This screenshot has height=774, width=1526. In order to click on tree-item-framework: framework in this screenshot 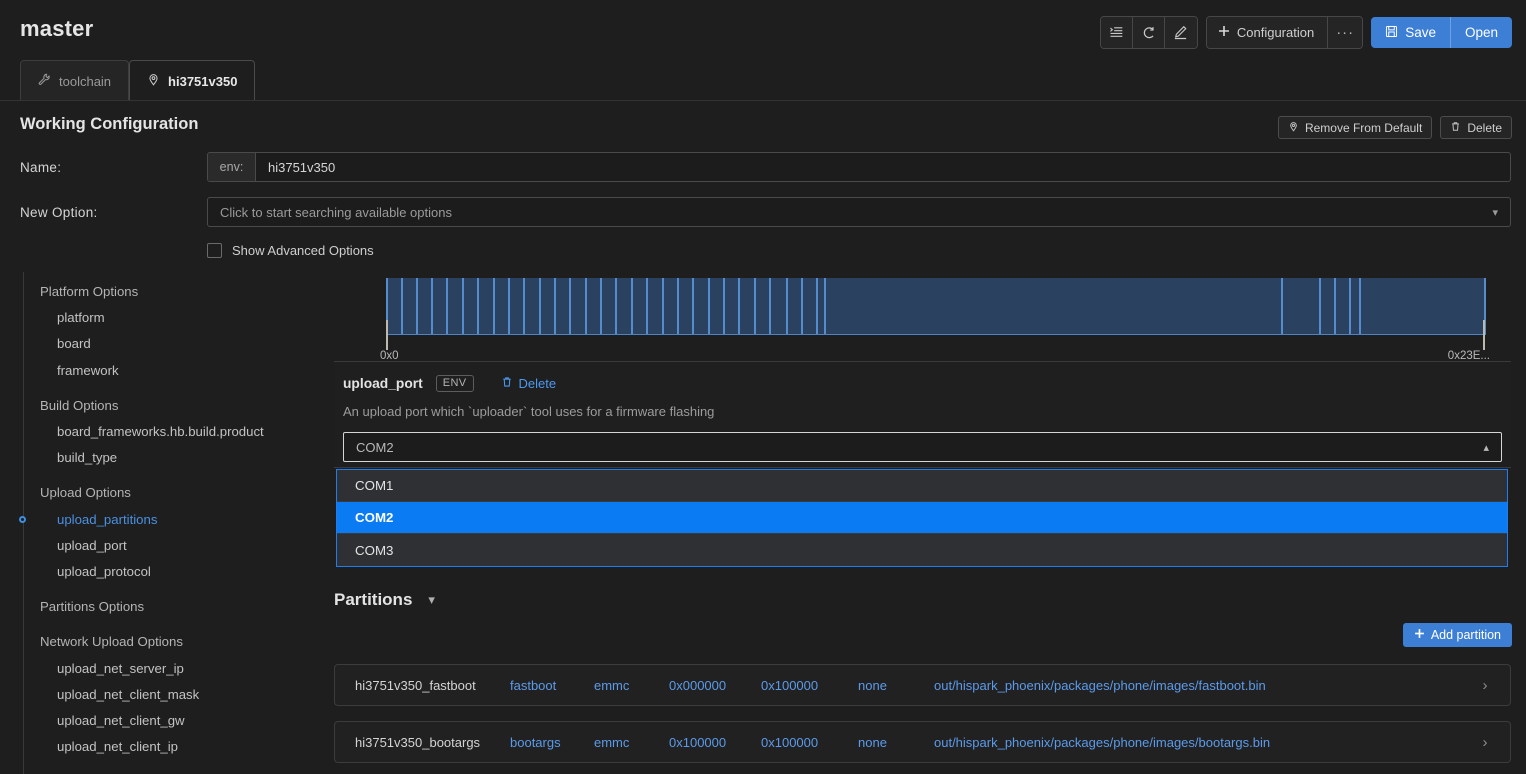, I will do `click(88, 370)`.